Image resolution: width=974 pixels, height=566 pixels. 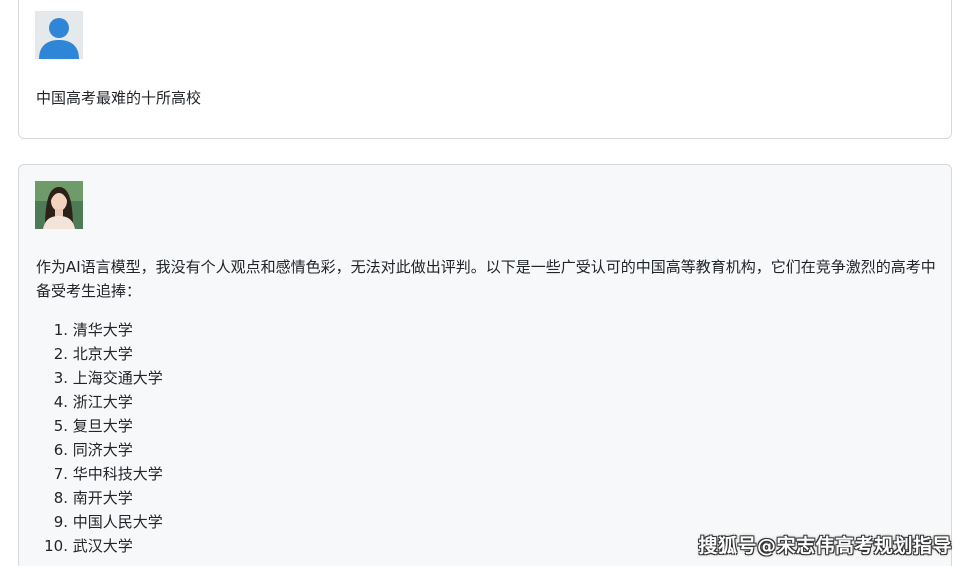 I want to click on list-item-text: 浙江大学, so click(x=102, y=402).